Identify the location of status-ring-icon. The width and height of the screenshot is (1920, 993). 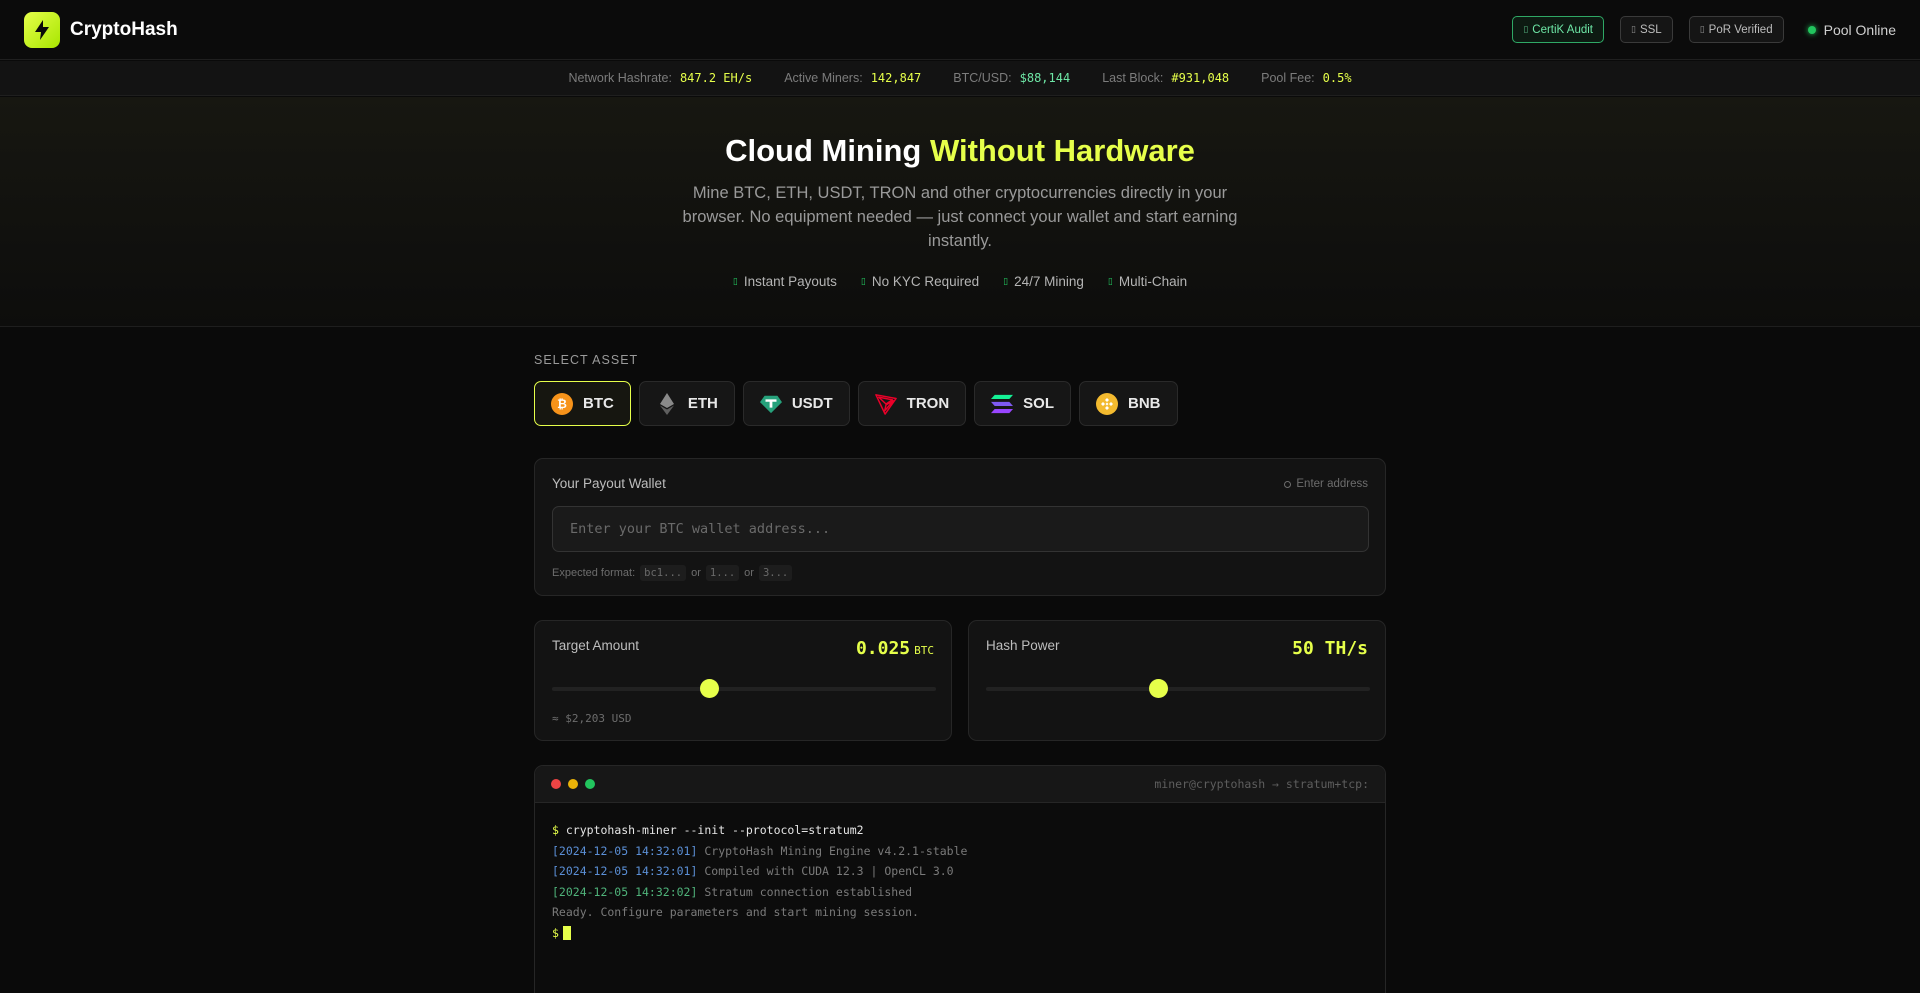
(1288, 484).